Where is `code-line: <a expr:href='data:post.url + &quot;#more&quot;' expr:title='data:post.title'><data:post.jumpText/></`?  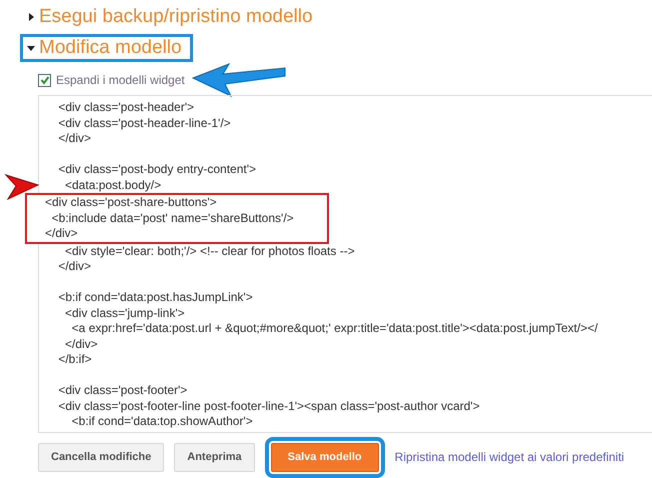 code-line: <a expr:href='data:post.url + &quot;#more&quot;' expr:title='data:post.title'><data:post.jumpText/></ is located at coordinates (334, 328).